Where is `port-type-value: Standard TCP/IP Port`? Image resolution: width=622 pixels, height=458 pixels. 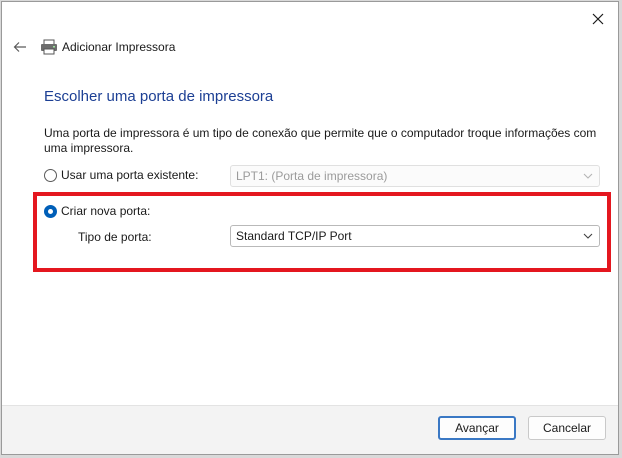
port-type-value: Standard TCP/IP Port is located at coordinates (294, 236).